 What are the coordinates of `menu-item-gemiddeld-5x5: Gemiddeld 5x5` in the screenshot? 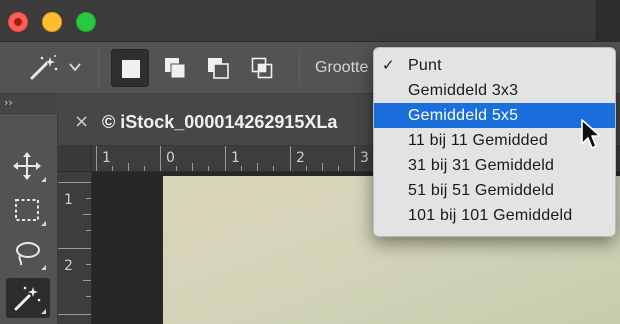 It's located at (494, 115).